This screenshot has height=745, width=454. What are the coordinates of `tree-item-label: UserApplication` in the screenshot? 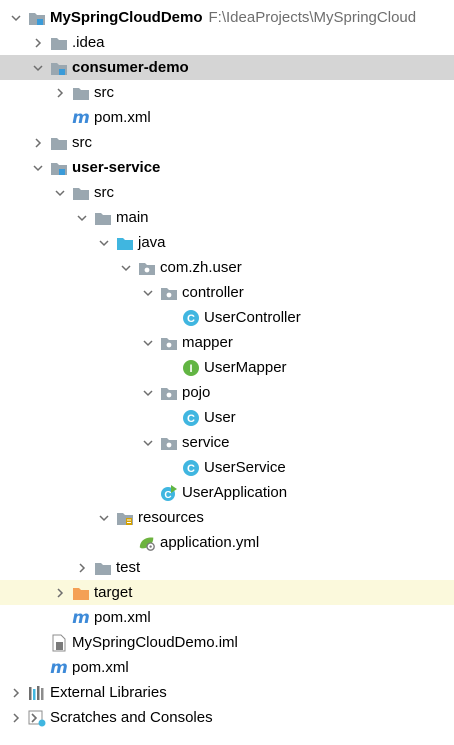 It's located at (235, 492).